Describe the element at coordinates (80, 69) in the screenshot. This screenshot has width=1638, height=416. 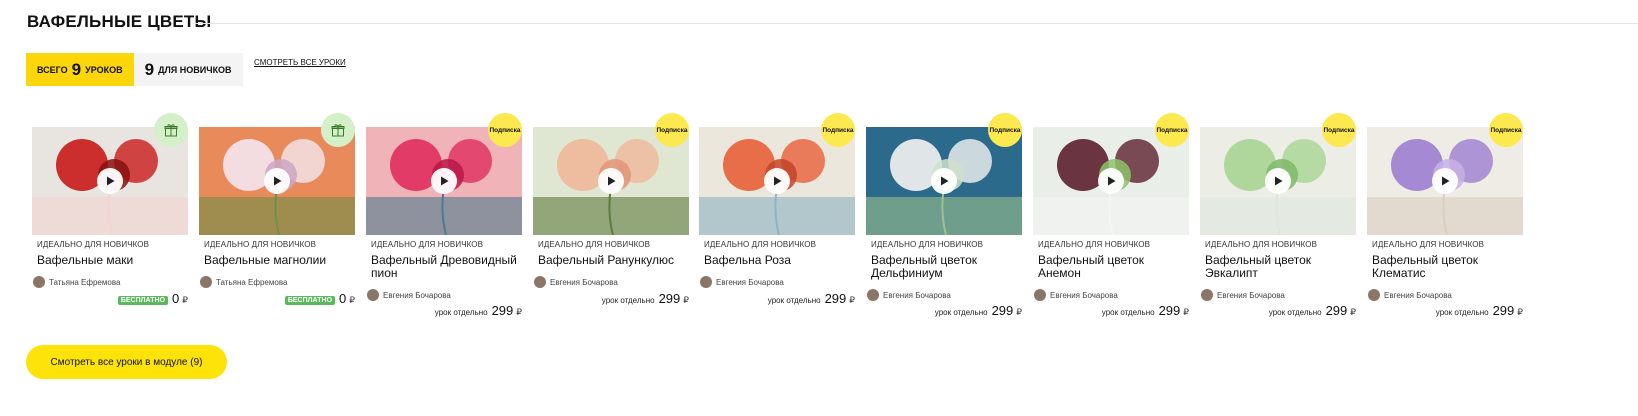
I see `total-lessons-stat: всего 9 уроков` at that location.